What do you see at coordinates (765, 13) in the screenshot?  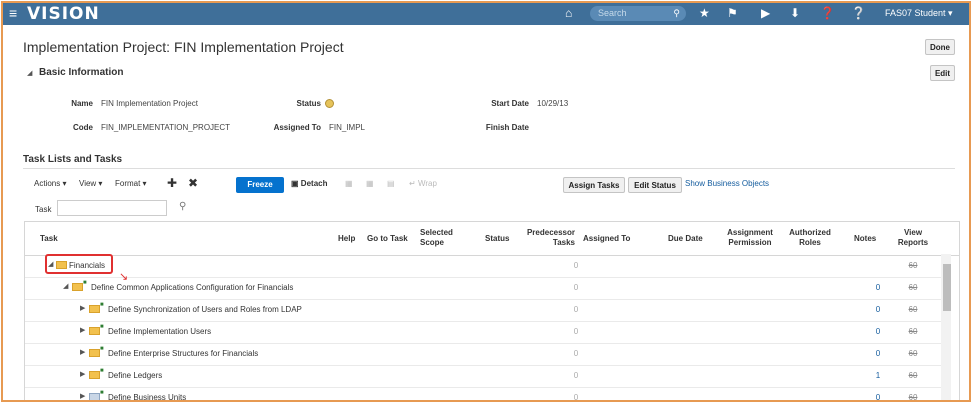 I see `play-icon: ▶` at bounding box center [765, 13].